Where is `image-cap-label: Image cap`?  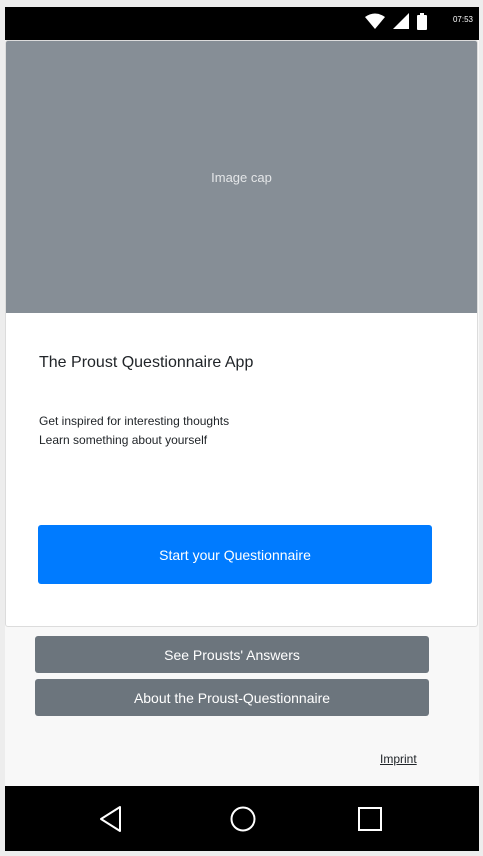 image-cap-label: Image cap is located at coordinates (241, 177).